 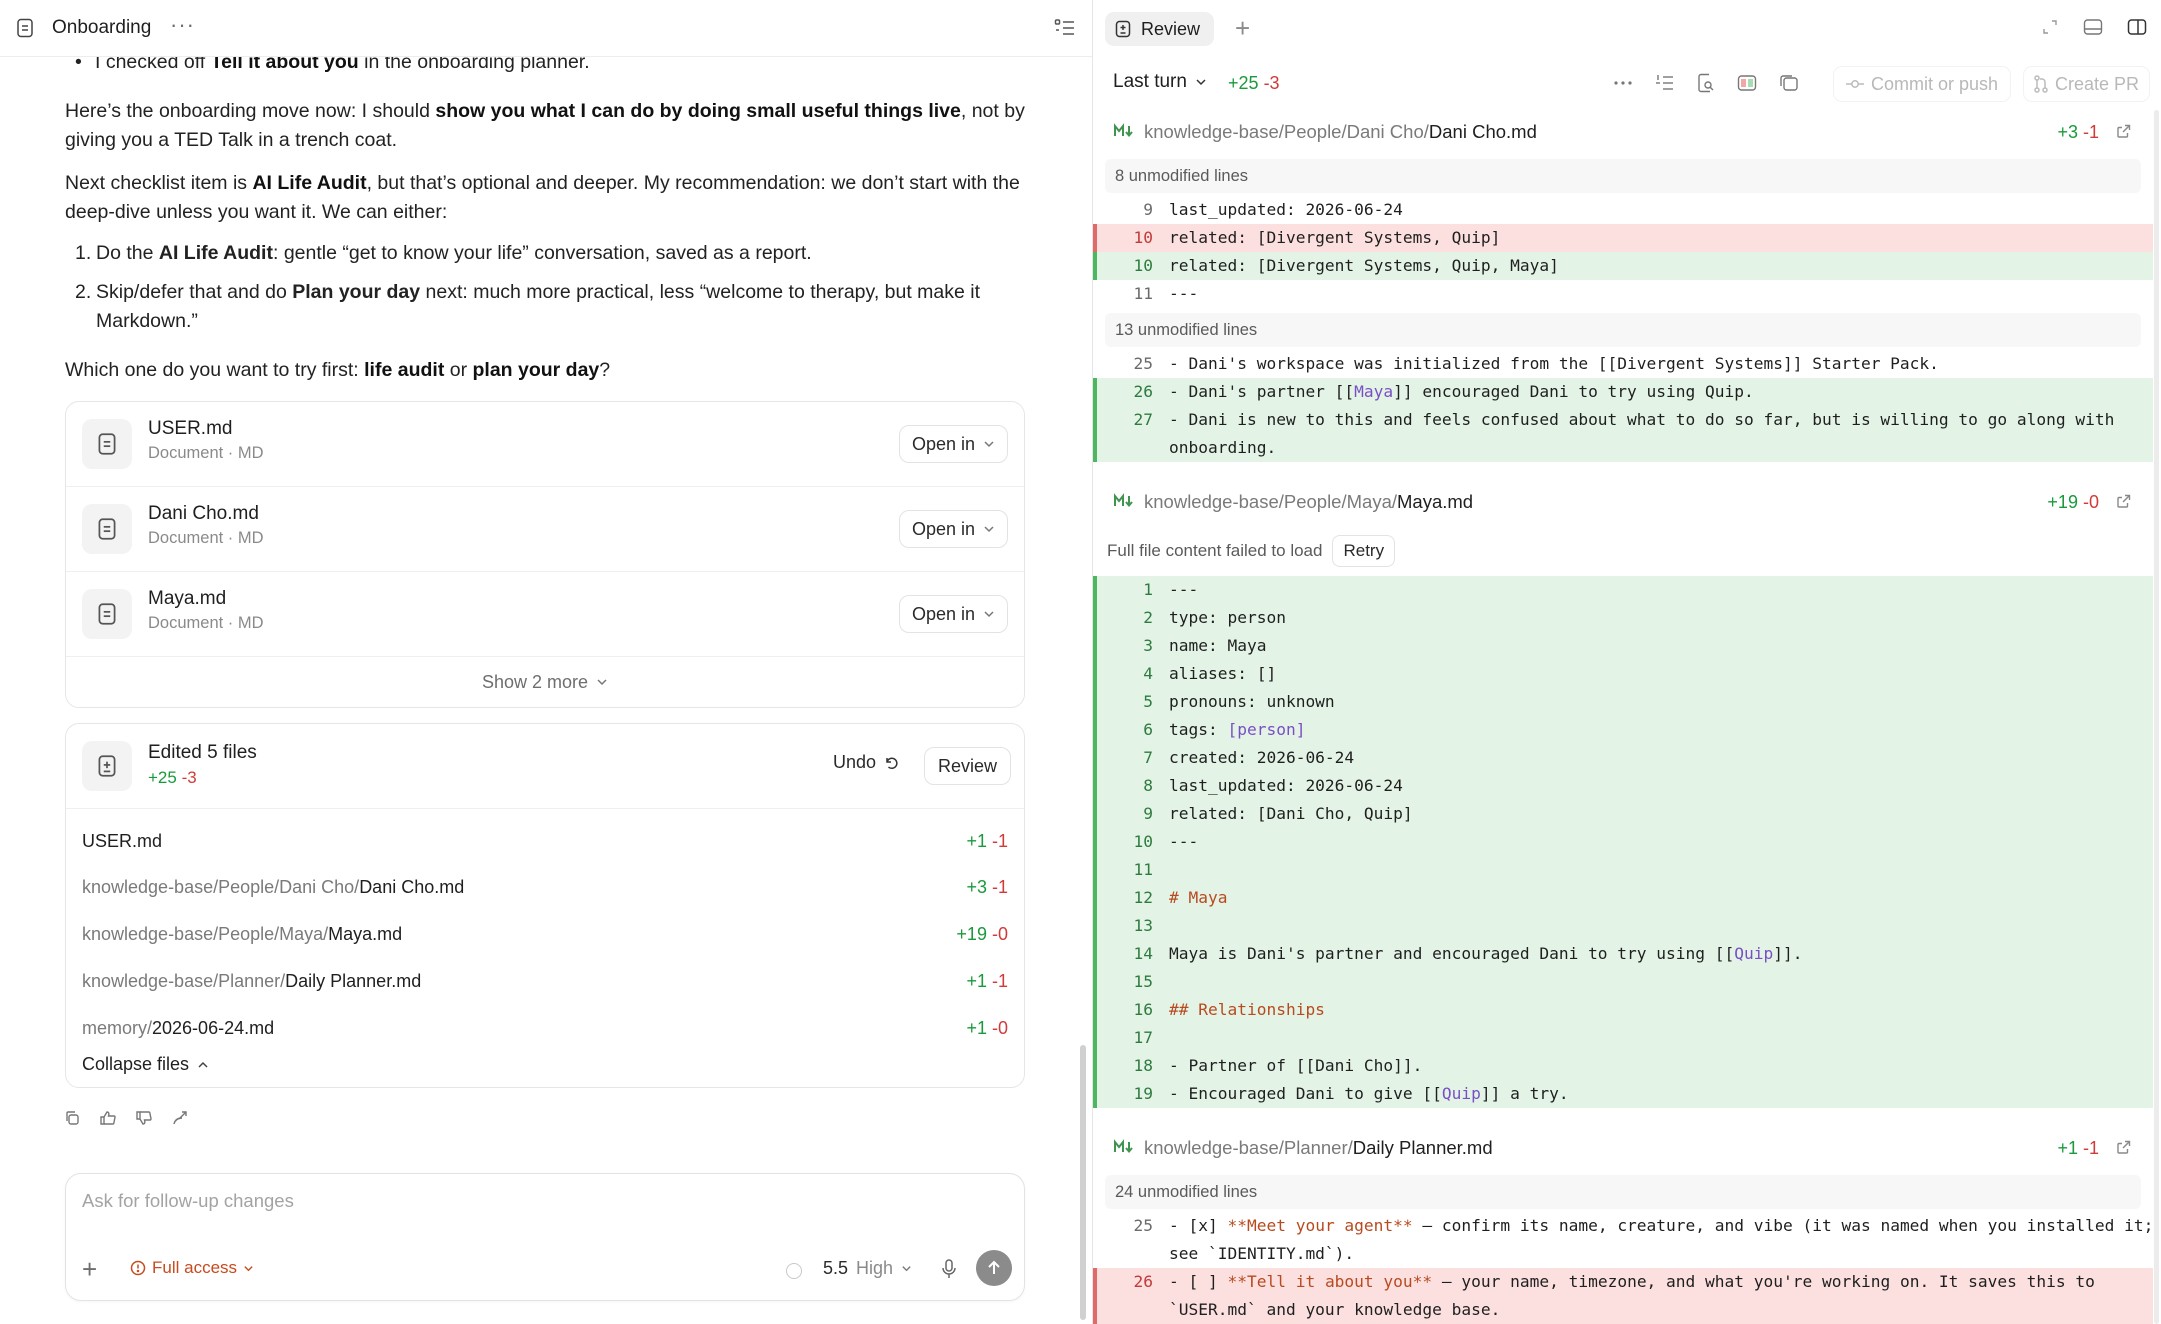 I want to click on turn-label: Last turn, so click(x=1150, y=81).